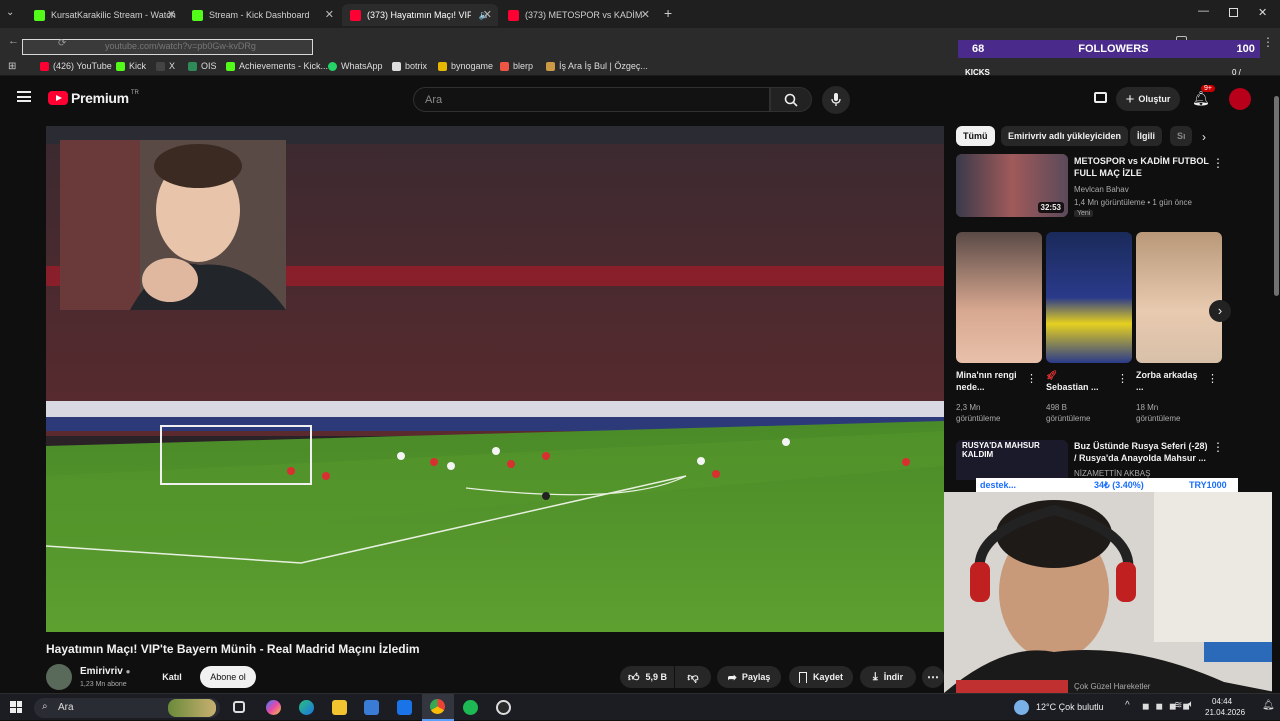 Image resolution: width=1280 pixels, height=721 pixels. I want to click on bynogame-icon, so click(442, 66).